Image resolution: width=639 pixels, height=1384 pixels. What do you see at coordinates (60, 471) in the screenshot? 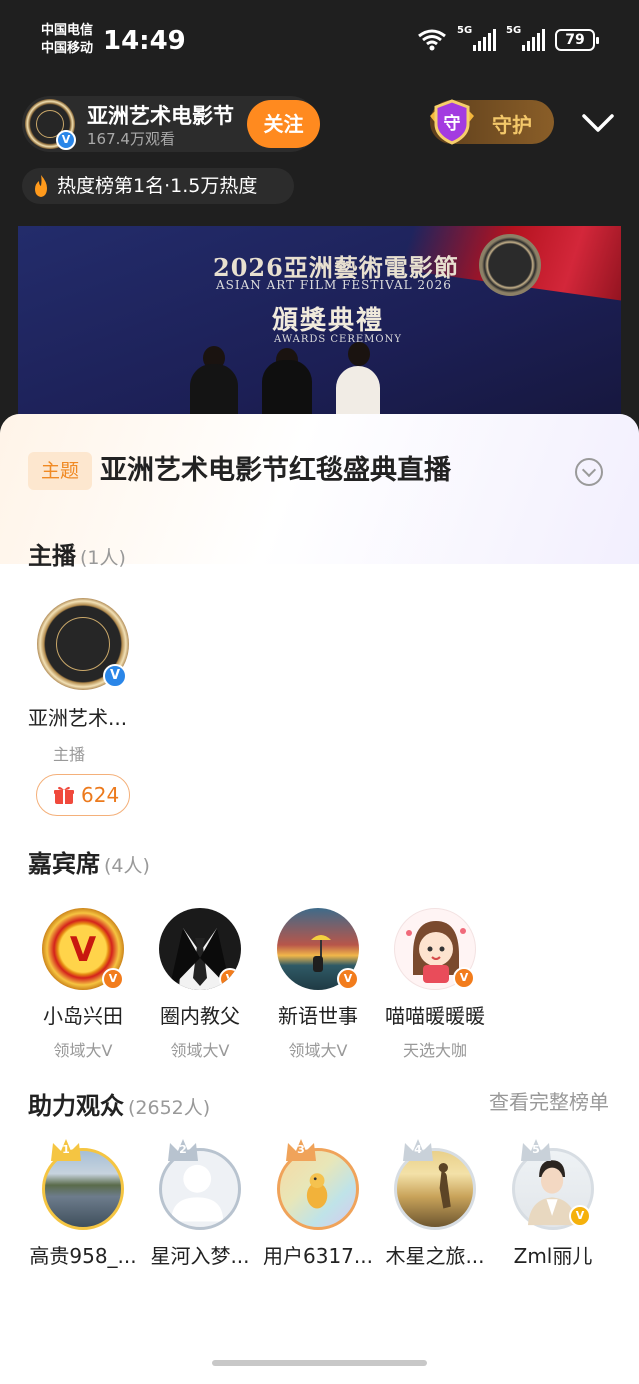
I see `topic-tag: 主题` at bounding box center [60, 471].